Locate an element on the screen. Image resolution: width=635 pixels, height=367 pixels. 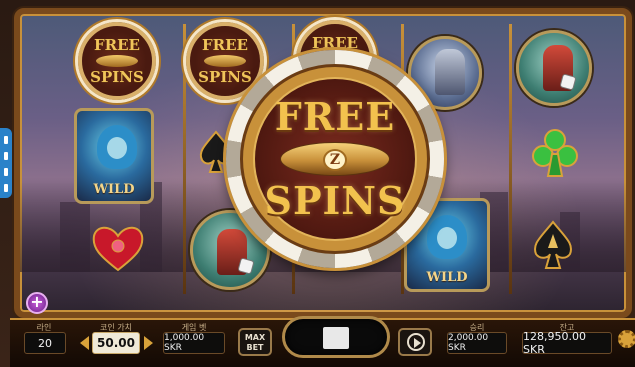
bet-field: 1,000.00 SKR is located at coordinates (194, 343).